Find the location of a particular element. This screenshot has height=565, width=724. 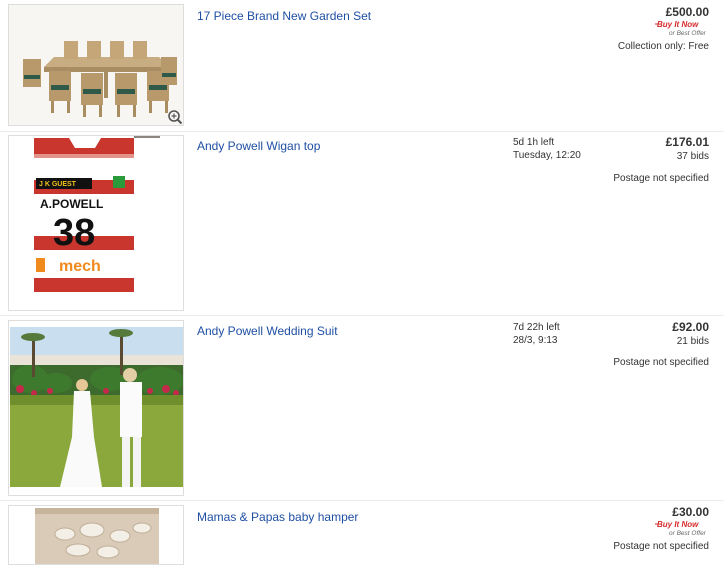

listing-title-link: 17 Piece Brand New Garden Set is located at coordinates (284, 16).